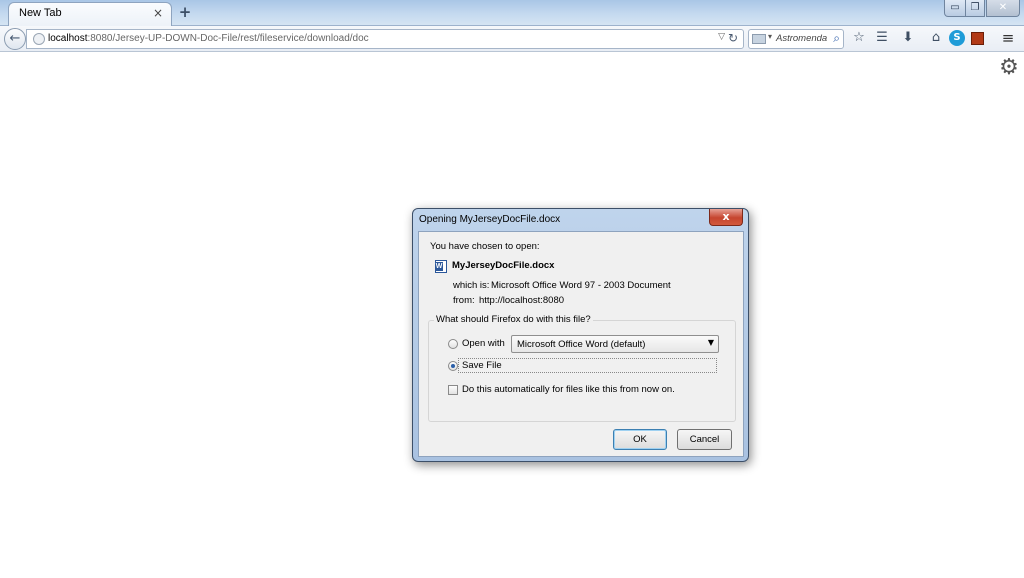 This screenshot has height=578, width=1024. I want to click on from-label: from:, so click(464, 300).